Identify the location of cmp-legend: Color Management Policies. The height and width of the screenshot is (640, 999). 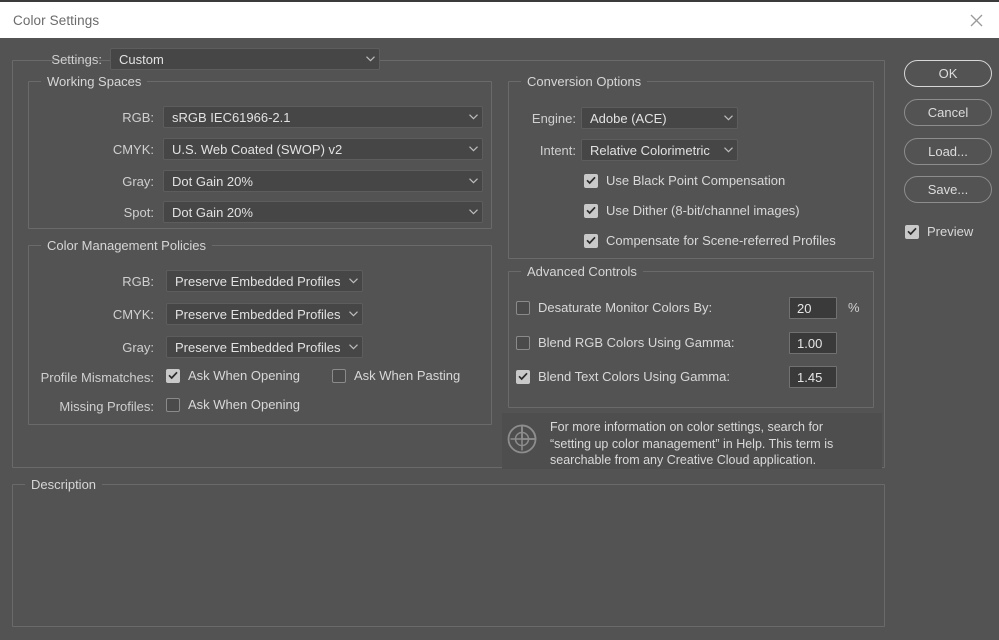
(126, 245).